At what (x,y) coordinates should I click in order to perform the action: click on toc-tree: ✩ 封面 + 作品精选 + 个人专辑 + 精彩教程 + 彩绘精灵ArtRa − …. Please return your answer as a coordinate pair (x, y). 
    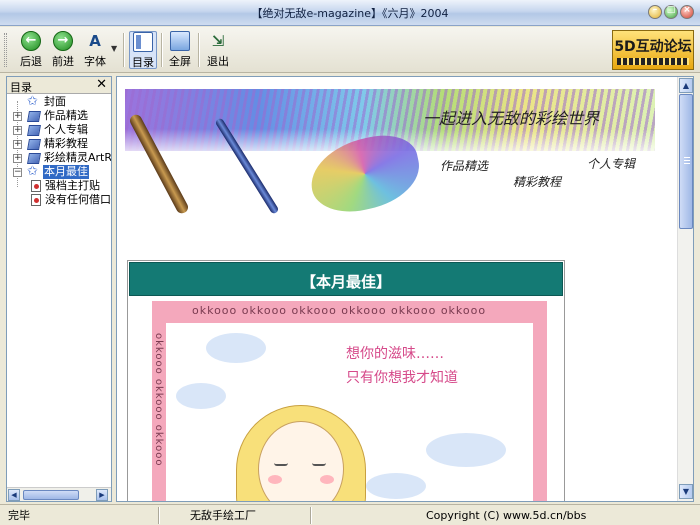
    Looking at the image, I should click on (59, 291).